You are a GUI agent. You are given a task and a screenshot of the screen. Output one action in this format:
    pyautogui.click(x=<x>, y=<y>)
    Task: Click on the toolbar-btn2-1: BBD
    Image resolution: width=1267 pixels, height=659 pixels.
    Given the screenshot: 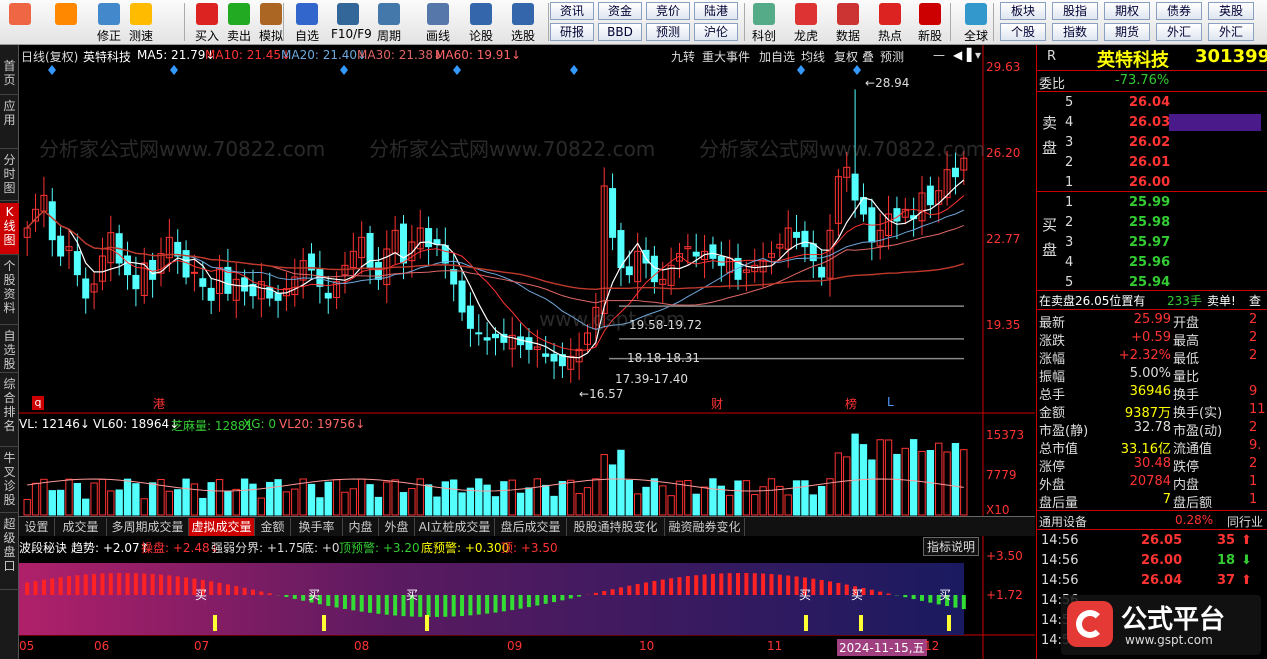 What is the action you would take?
    pyautogui.click(x=620, y=32)
    